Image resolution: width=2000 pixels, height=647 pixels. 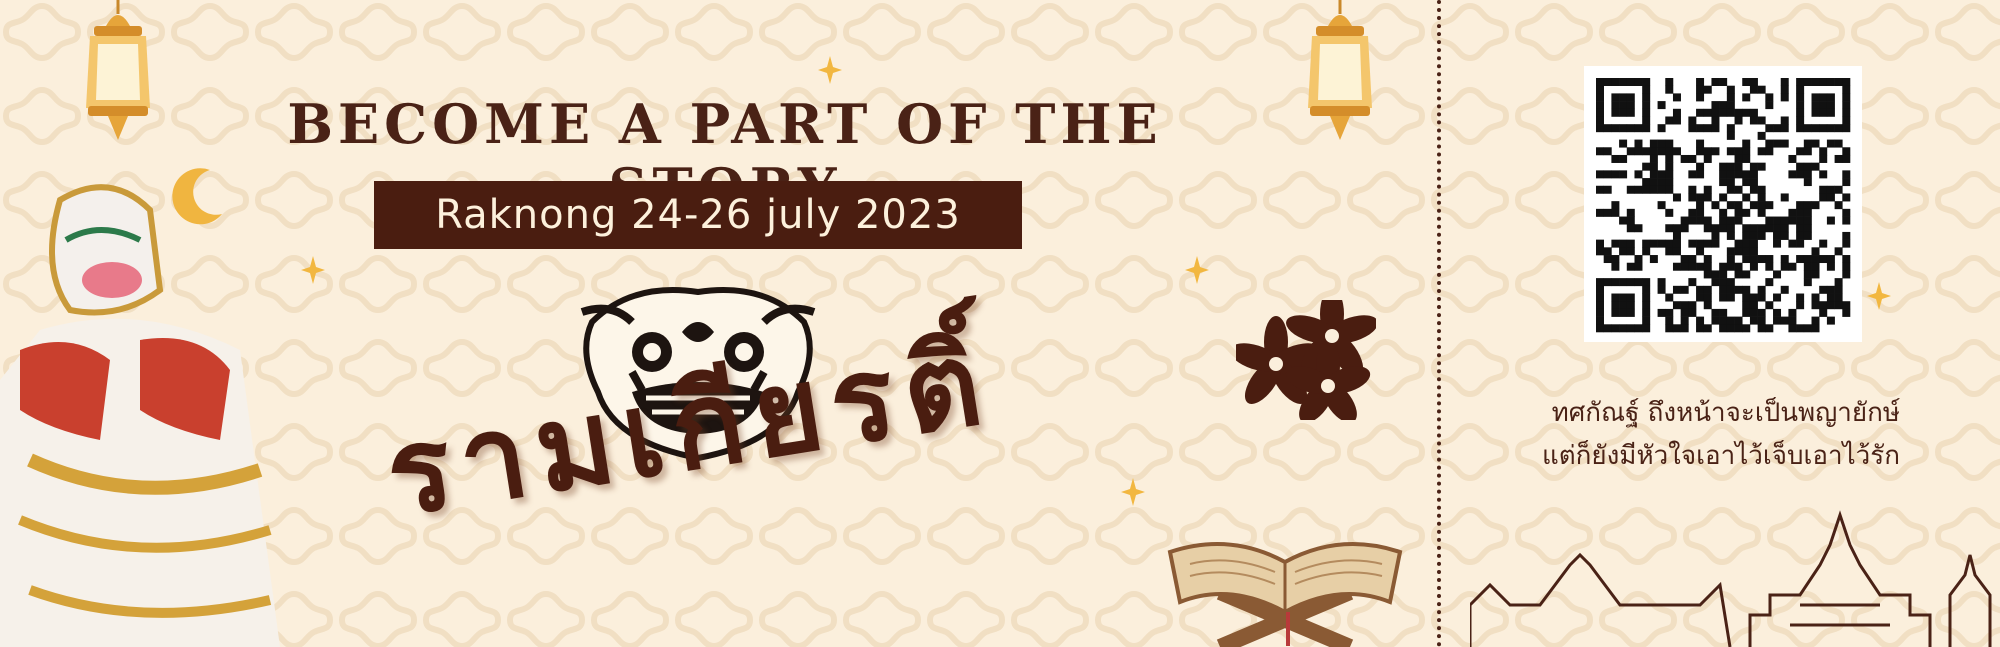 What do you see at coordinates (1306, 360) in the screenshot?
I see `flower-icon` at bounding box center [1306, 360].